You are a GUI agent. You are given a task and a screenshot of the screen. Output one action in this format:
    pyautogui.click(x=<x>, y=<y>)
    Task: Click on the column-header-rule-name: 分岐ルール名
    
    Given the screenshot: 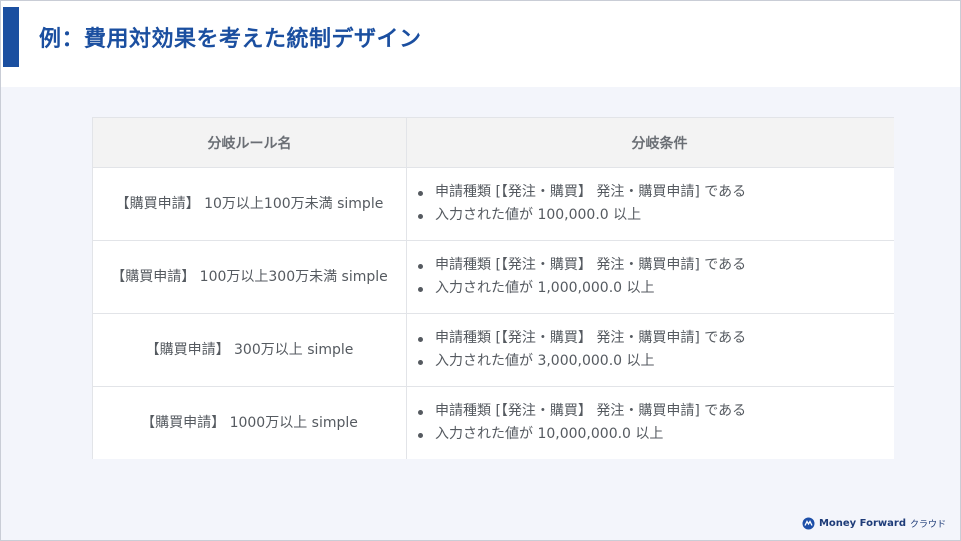 What is the action you would take?
    pyautogui.click(x=249, y=142)
    